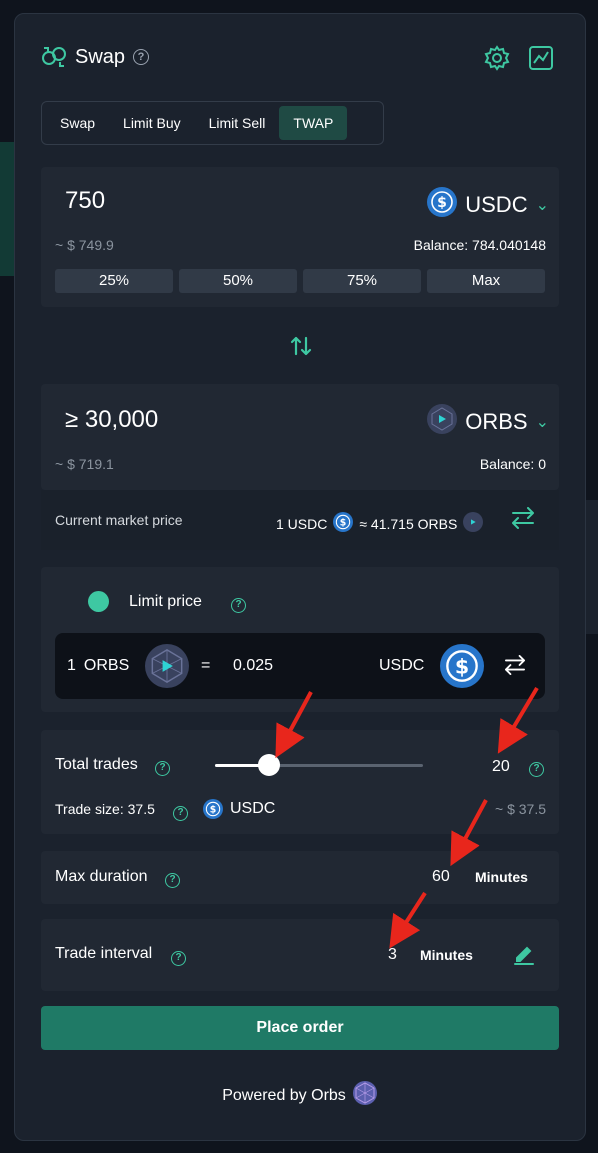 The image size is (598, 1153). Describe the element at coordinates (407, 817) in the screenshot. I see `annotation-arrows` at that location.